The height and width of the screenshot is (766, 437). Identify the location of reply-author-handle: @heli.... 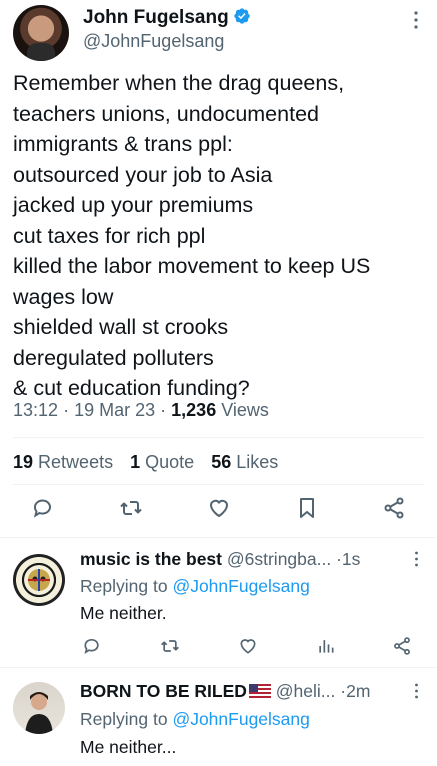
(306, 691).